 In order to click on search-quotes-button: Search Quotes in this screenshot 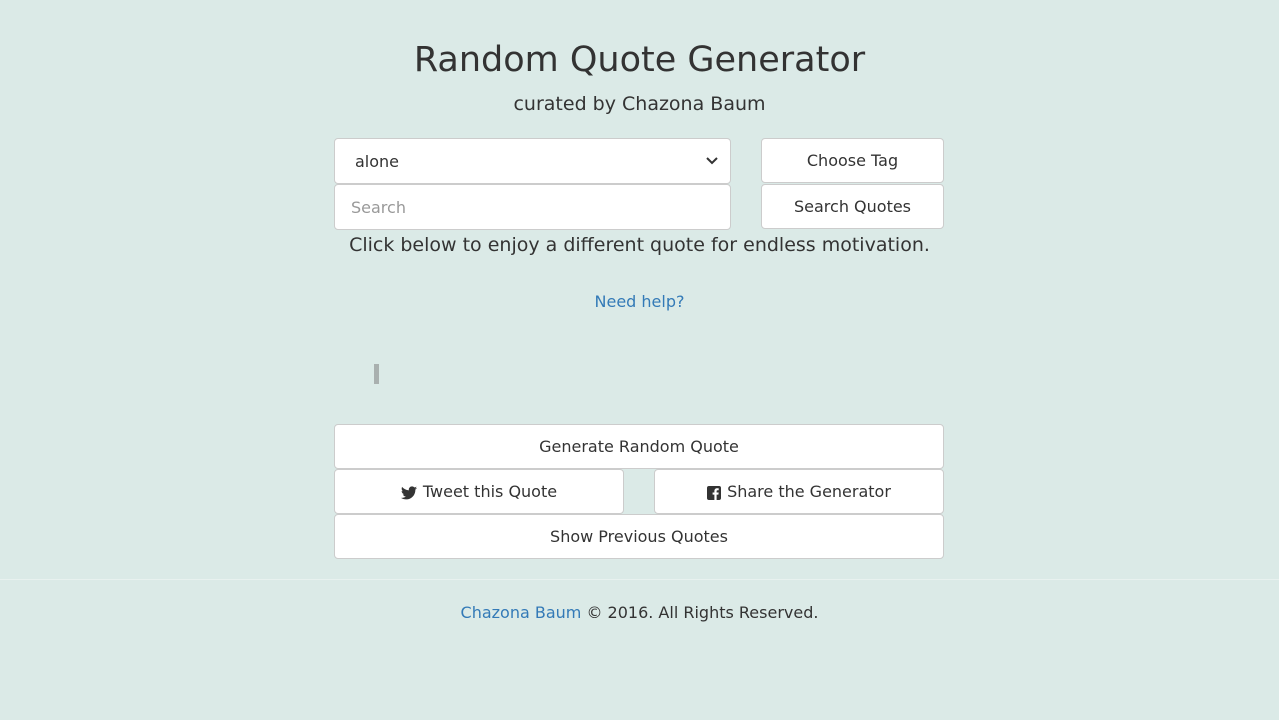, I will do `click(852, 206)`.